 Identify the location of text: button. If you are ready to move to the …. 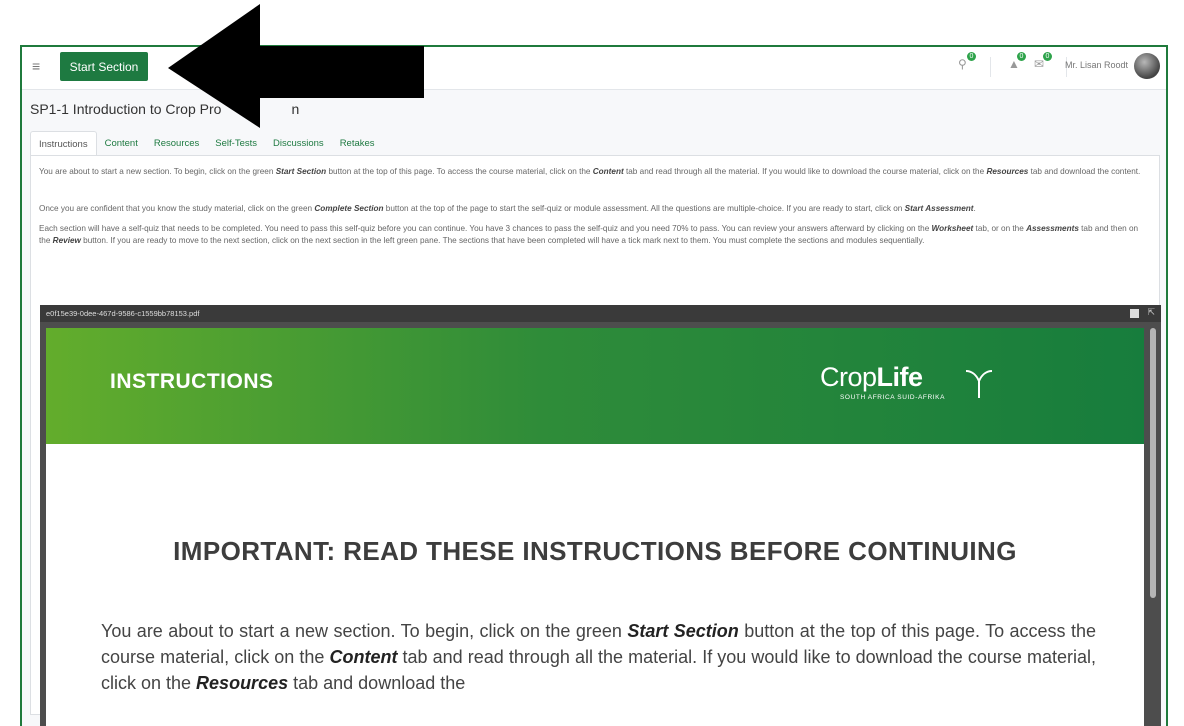
(502, 240).